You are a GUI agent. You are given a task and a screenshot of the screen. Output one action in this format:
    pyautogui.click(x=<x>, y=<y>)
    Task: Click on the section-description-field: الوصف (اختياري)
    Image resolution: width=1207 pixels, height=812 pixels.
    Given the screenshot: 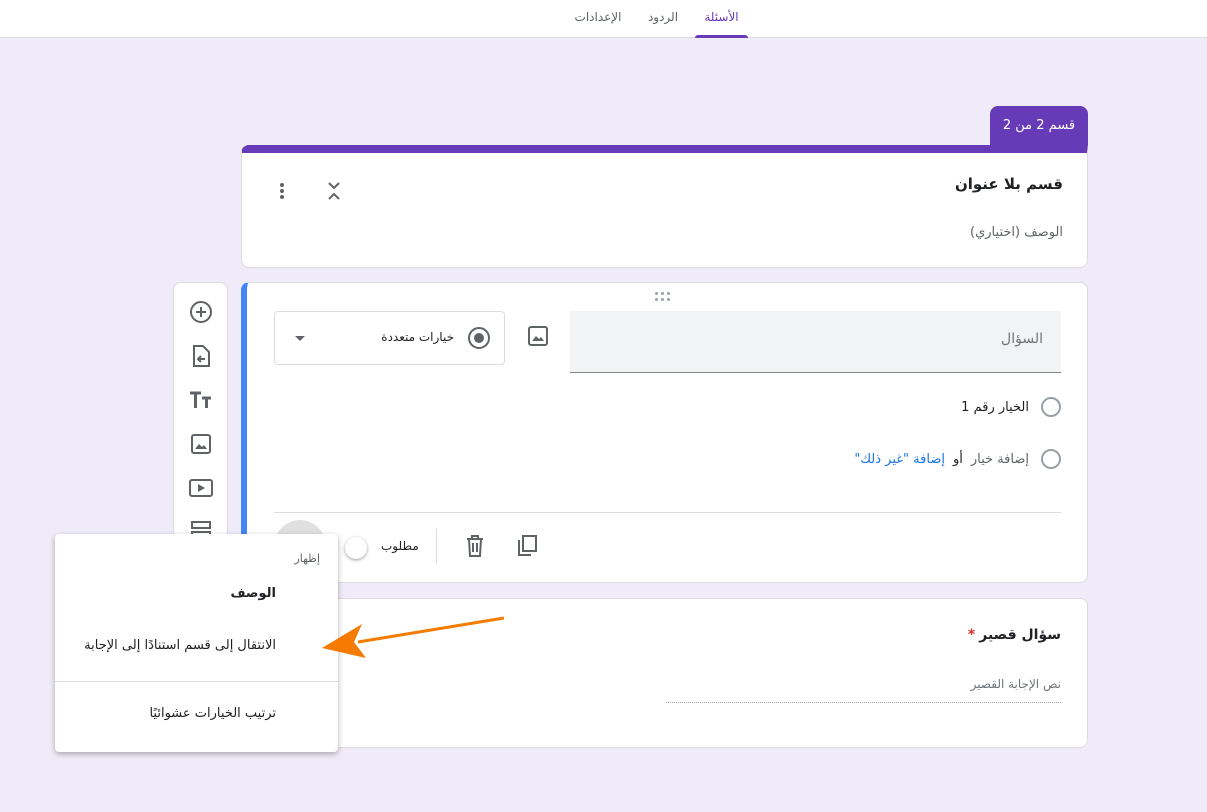 What is the action you would take?
    pyautogui.click(x=1016, y=232)
    